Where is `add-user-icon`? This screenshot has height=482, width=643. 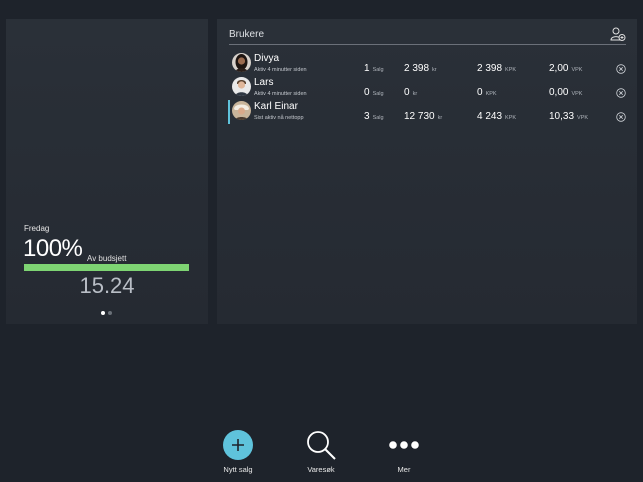 add-user-icon is located at coordinates (618, 34).